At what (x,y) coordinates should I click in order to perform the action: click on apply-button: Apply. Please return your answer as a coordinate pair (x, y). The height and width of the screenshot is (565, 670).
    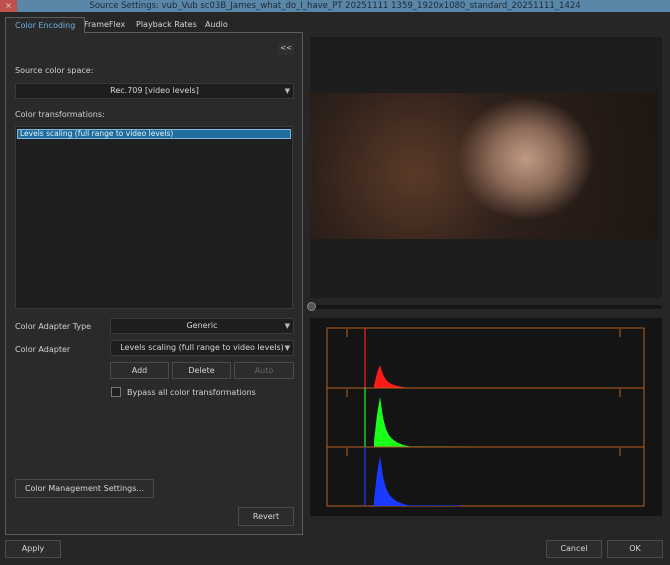
    Looking at the image, I should click on (33, 549).